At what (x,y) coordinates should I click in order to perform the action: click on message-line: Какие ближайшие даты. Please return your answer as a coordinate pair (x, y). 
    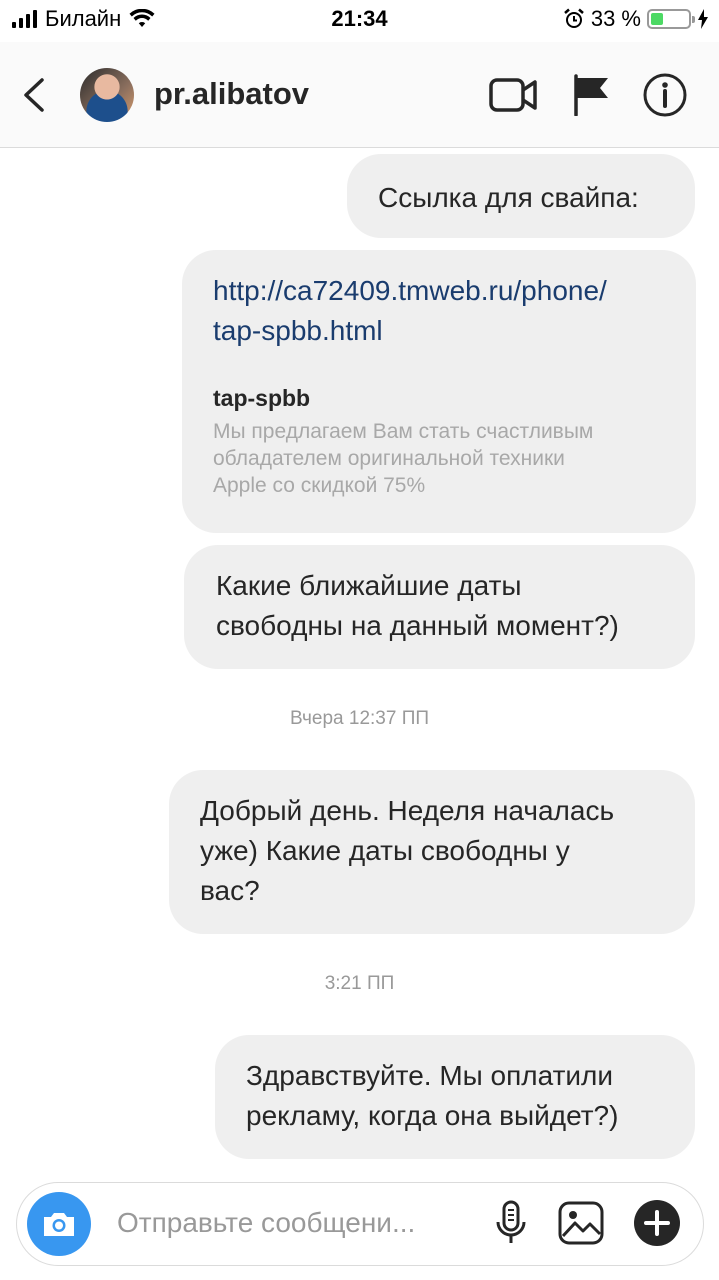
    Looking at the image, I should click on (369, 585).